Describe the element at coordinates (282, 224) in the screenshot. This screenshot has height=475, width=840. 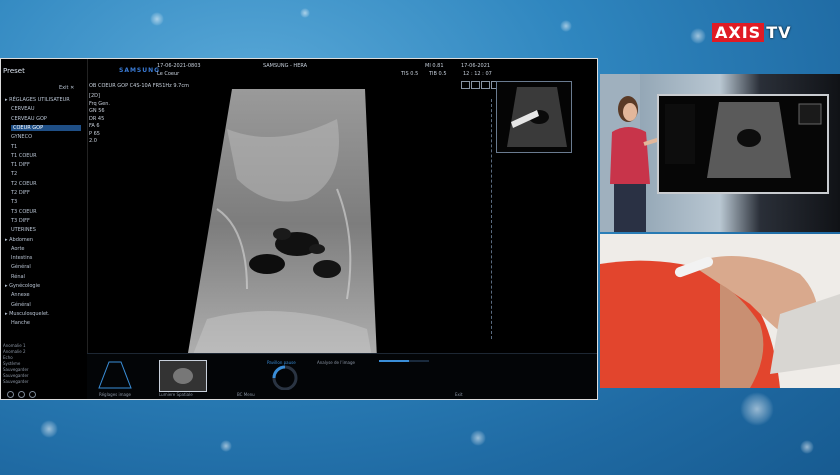
I see `ultrasound-image` at that location.